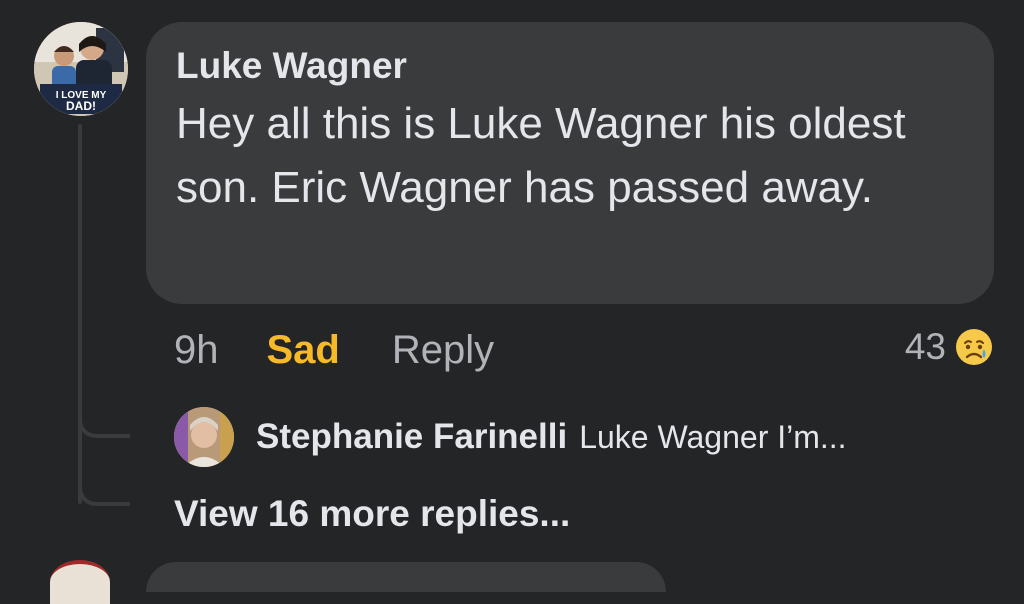  I want to click on thread-branch-view-more, so click(104, 493).